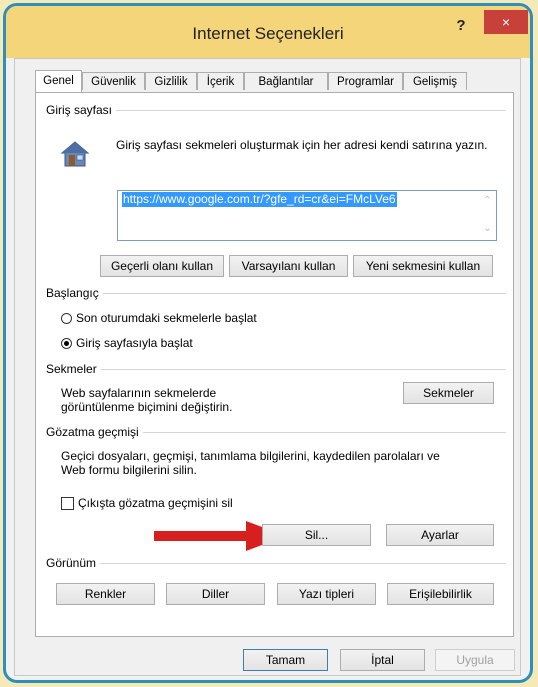 This screenshot has width=538, height=687. I want to click on startup-group-label: Başlangıç, so click(74, 293).